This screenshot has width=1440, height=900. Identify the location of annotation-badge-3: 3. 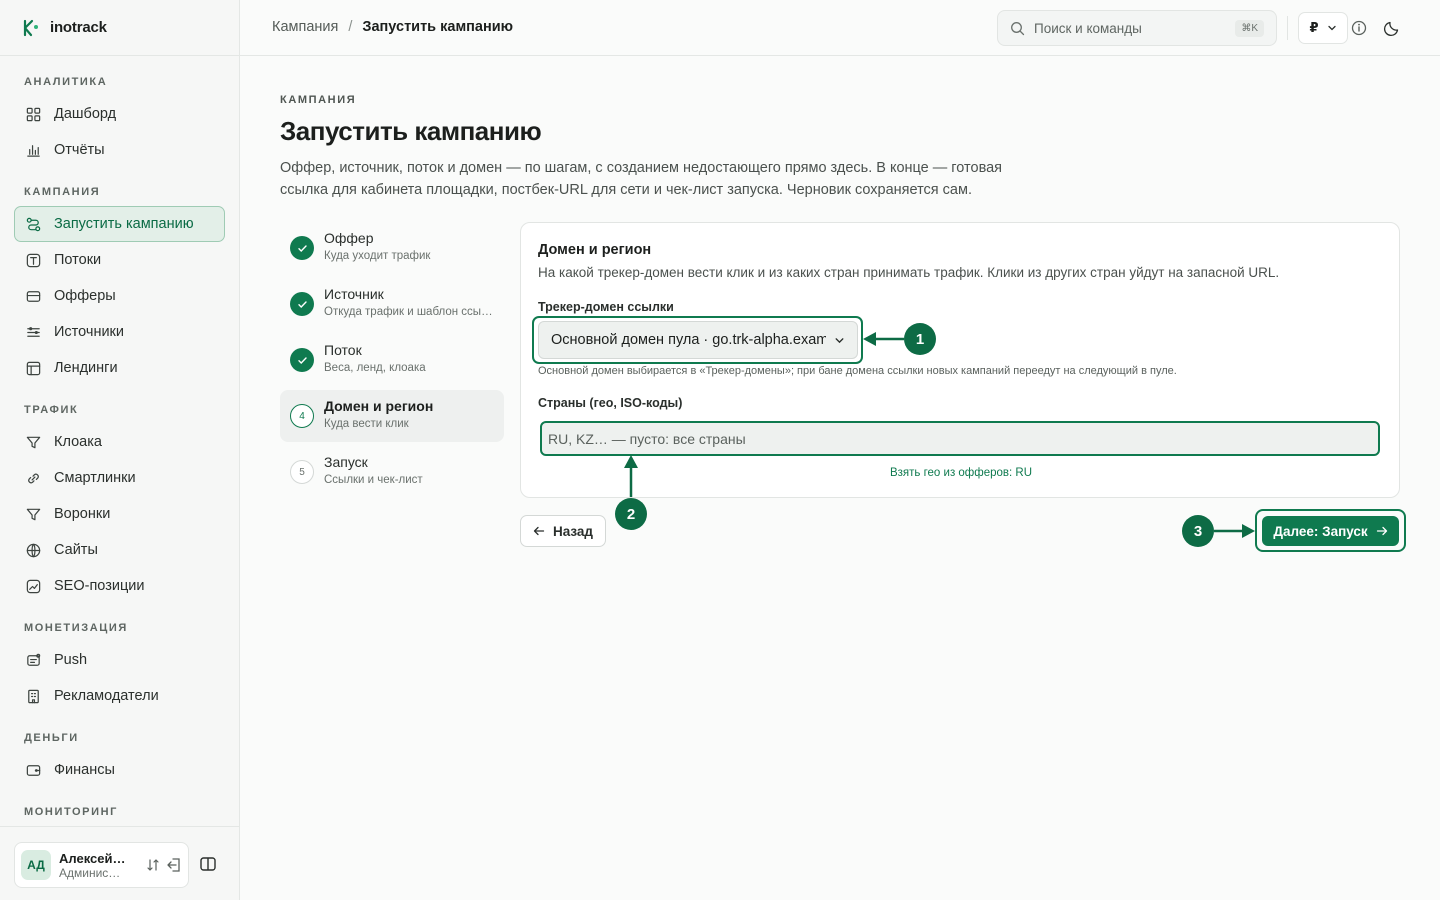
(1198, 531).